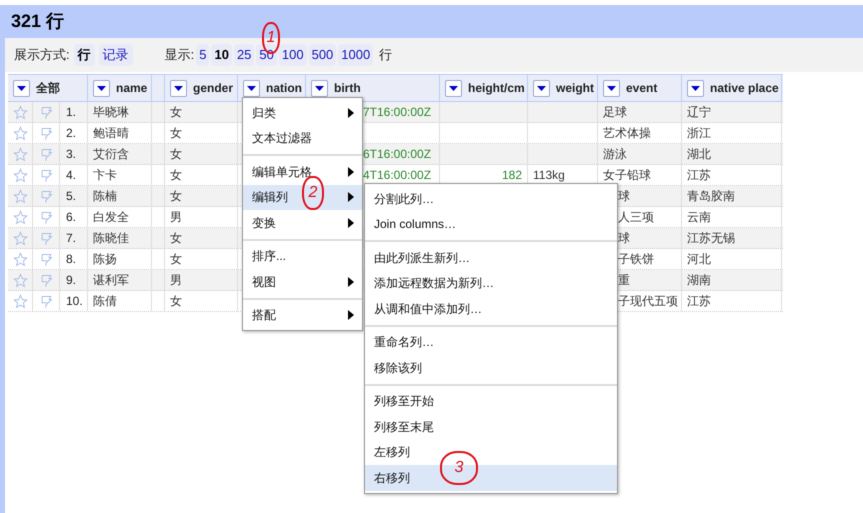  I want to click on page-size-option: 25, so click(244, 55).